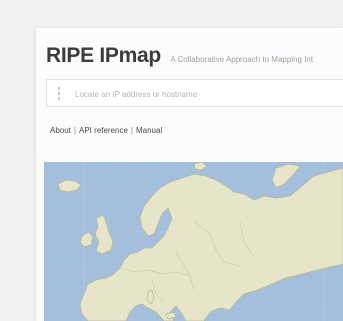 The height and width of the screenshot is (321, 343). I want to click on nav-links: About | API reference | Manual, so click(106, 130).